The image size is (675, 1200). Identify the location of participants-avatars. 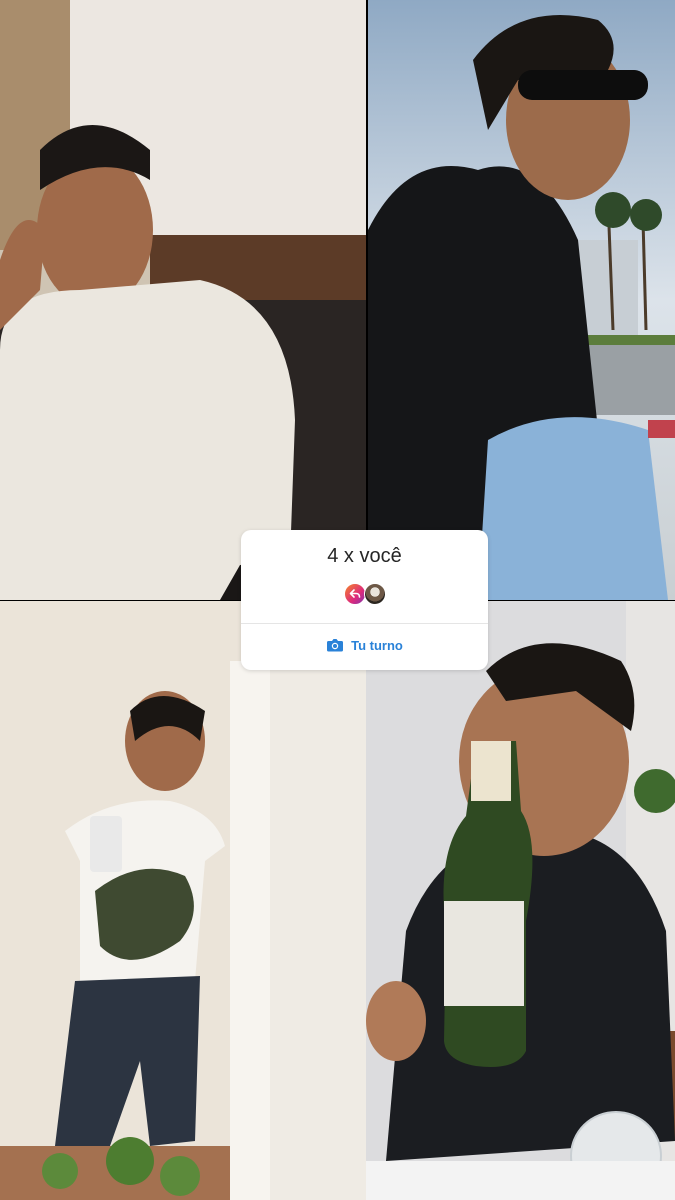
(364, 594).